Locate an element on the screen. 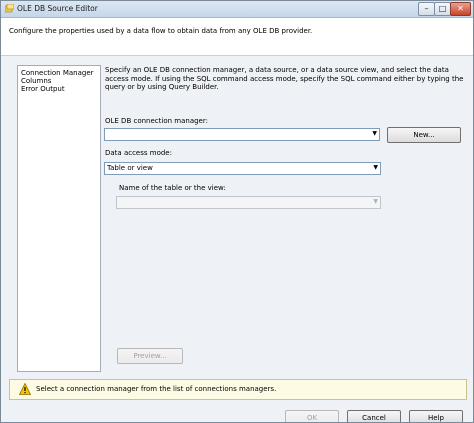 This screenshot has width=474, height=423. connection-manager-label: OLE DB connection manager: is located at coordinates (156, 121).